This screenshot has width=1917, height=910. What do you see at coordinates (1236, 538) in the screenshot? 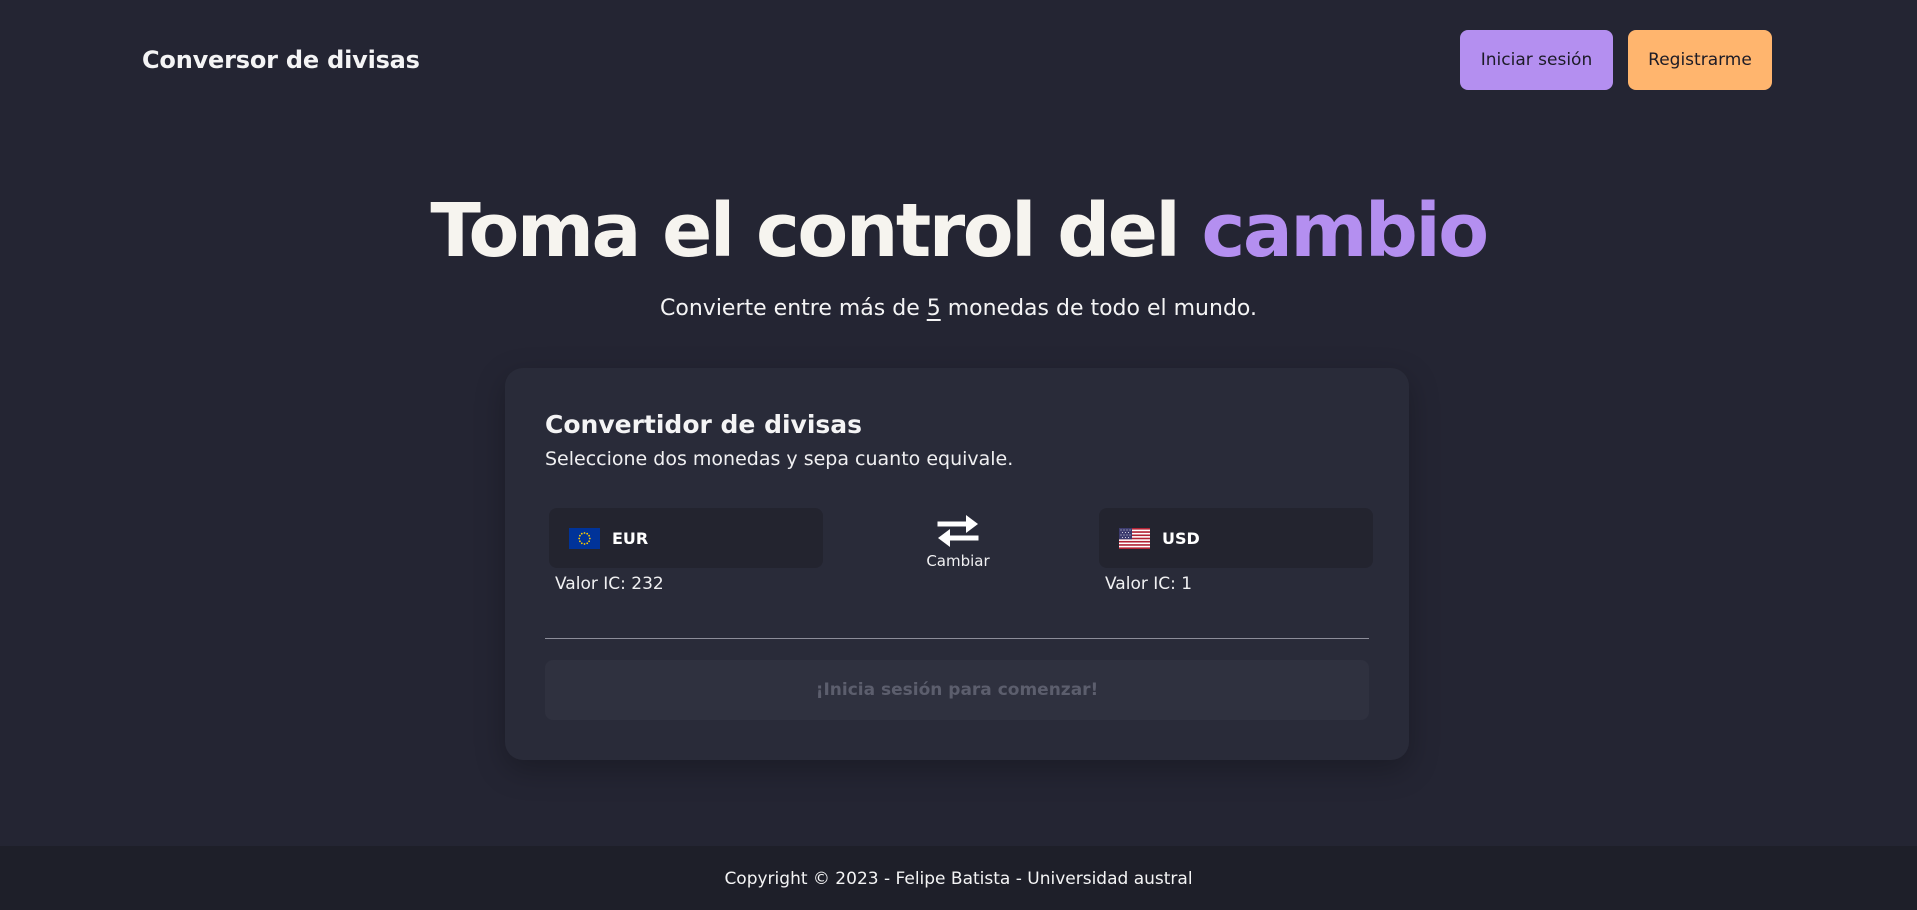
I see `to-currency-select: USD` at bounding box center [1236, 538].